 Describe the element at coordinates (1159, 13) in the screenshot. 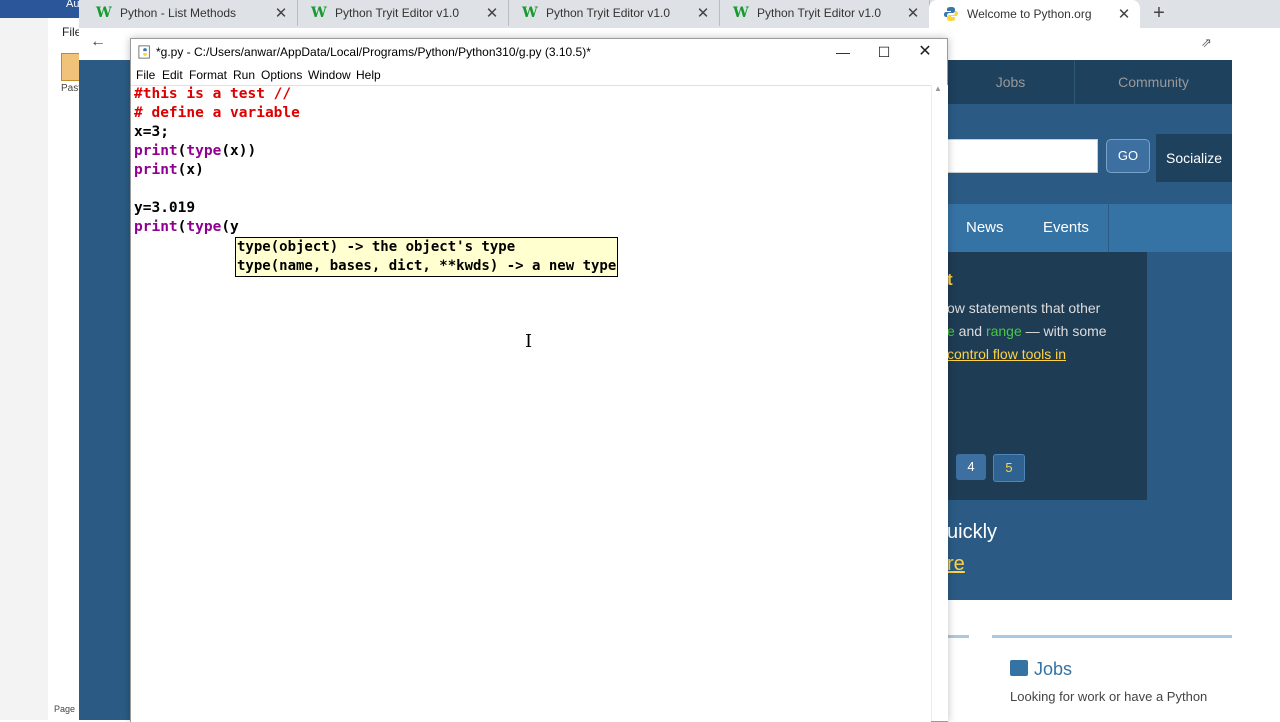

I see `new-tab-button: +` at that location.